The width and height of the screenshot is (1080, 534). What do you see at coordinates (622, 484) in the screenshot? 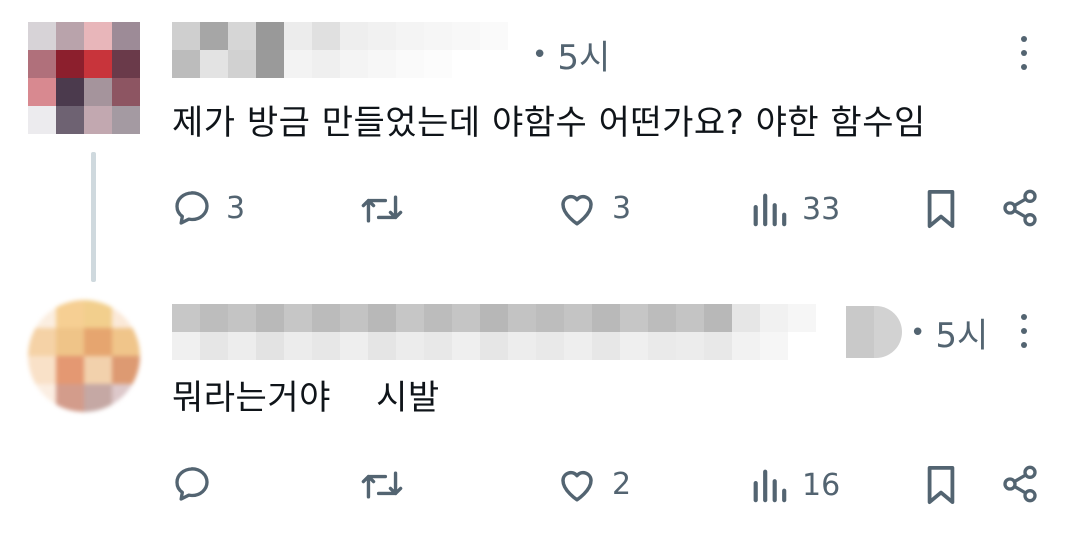
I see `like-count: 2` at bounding box center [622, 484].